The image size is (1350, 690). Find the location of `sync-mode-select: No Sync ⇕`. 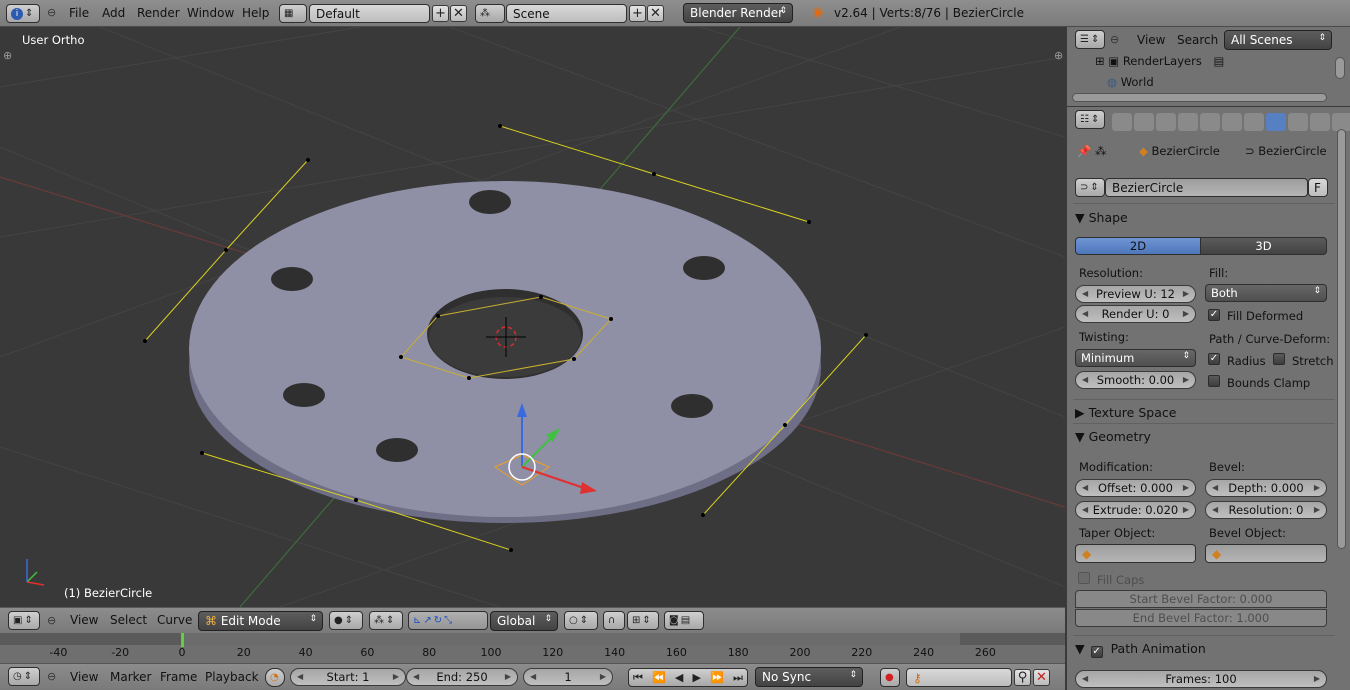

sync-mode-select: No Sync ⇕ is located at coordinates (809, 677).